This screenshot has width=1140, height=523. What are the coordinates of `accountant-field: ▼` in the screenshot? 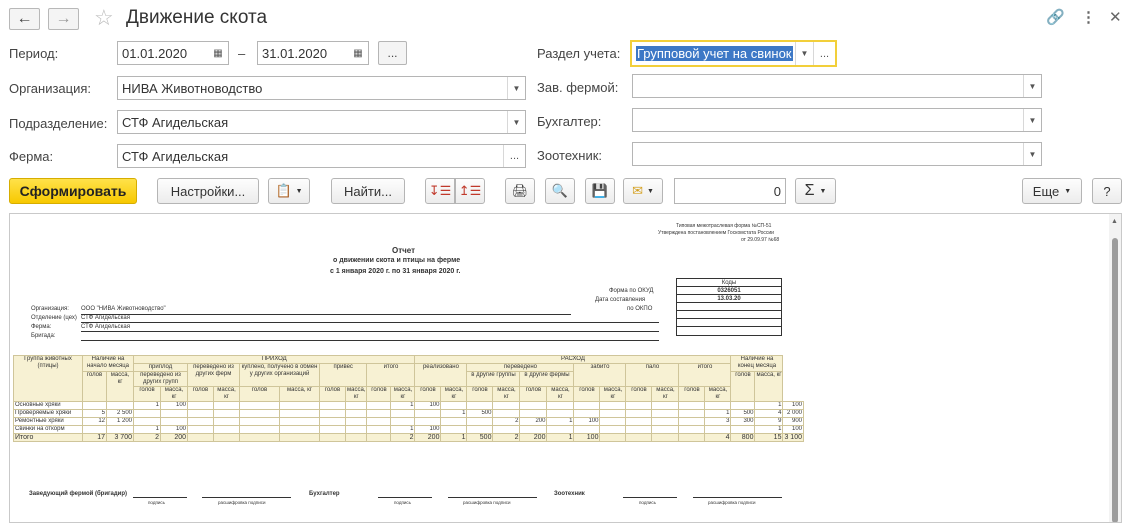 It's located at (837, 120).